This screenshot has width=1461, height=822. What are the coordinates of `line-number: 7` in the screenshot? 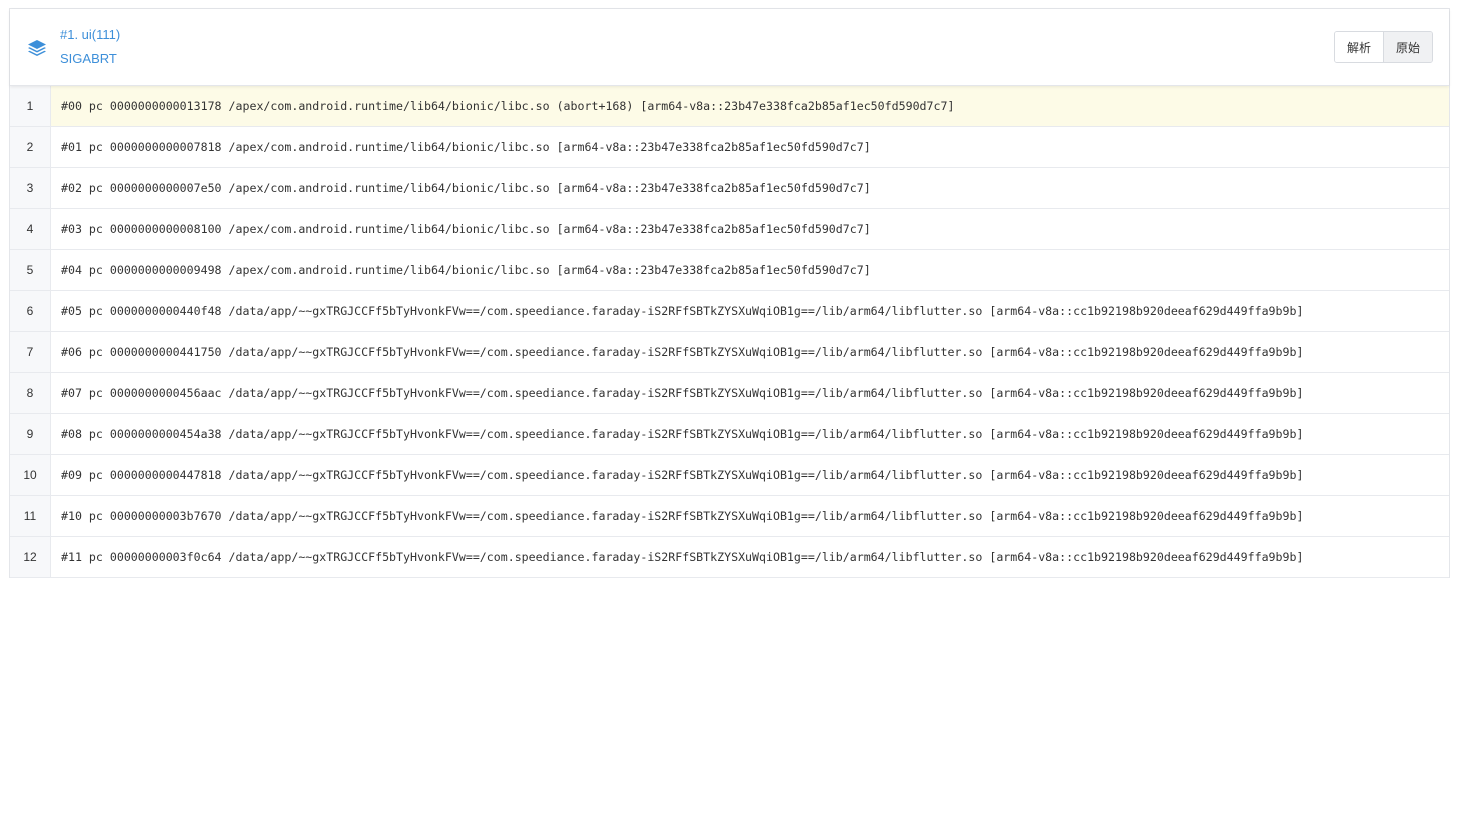 It's located at (30, 352).